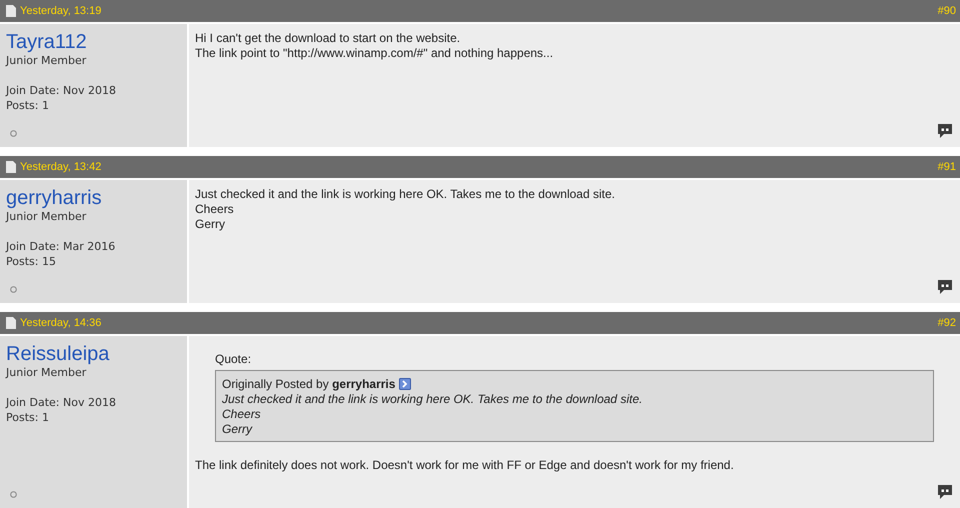 Image resolution: width=960 pixels, height=508 pixels. I want to click on message-text: Just checked it and the link is working here OK. Takes me to the download site., so click(405, 194).